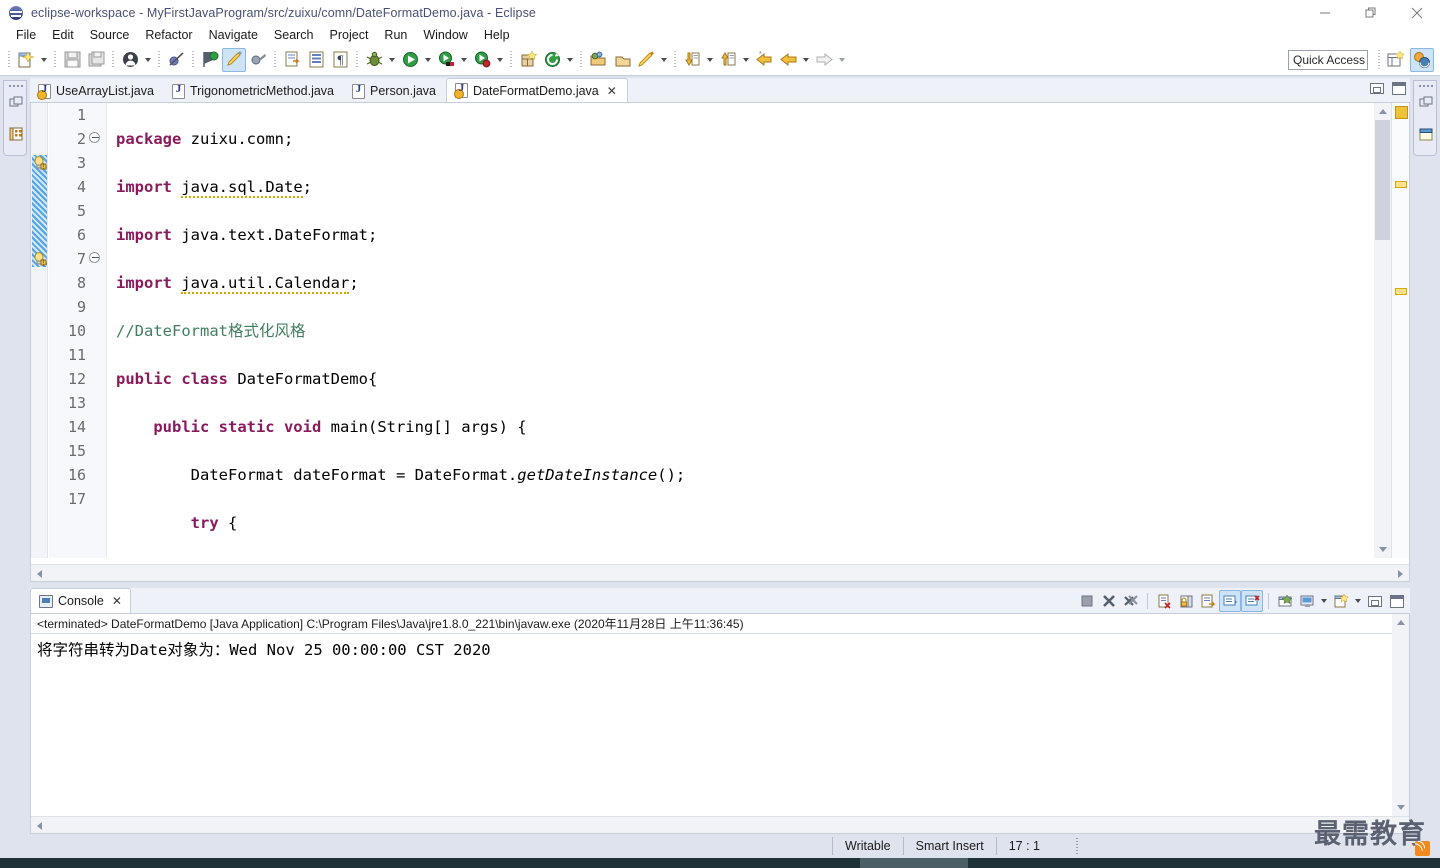 Image resolution: width=1440 pixels, height=868 pixels. I want to click on new-class-dropdown-icon, so click(570, 60).